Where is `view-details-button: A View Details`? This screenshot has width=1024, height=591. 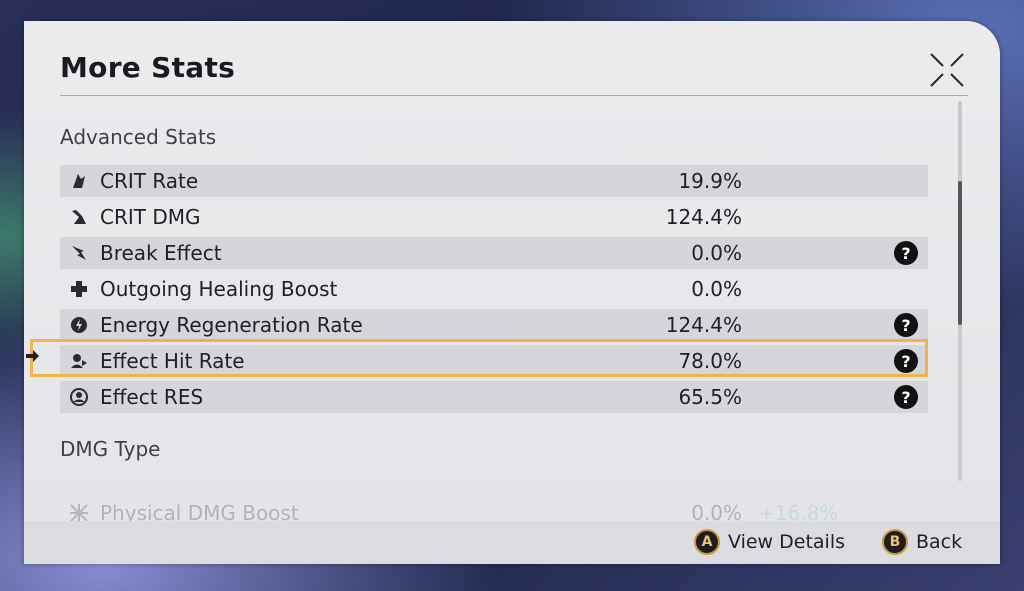 view-details-button: A View Details is located at coordinates (769, 542).